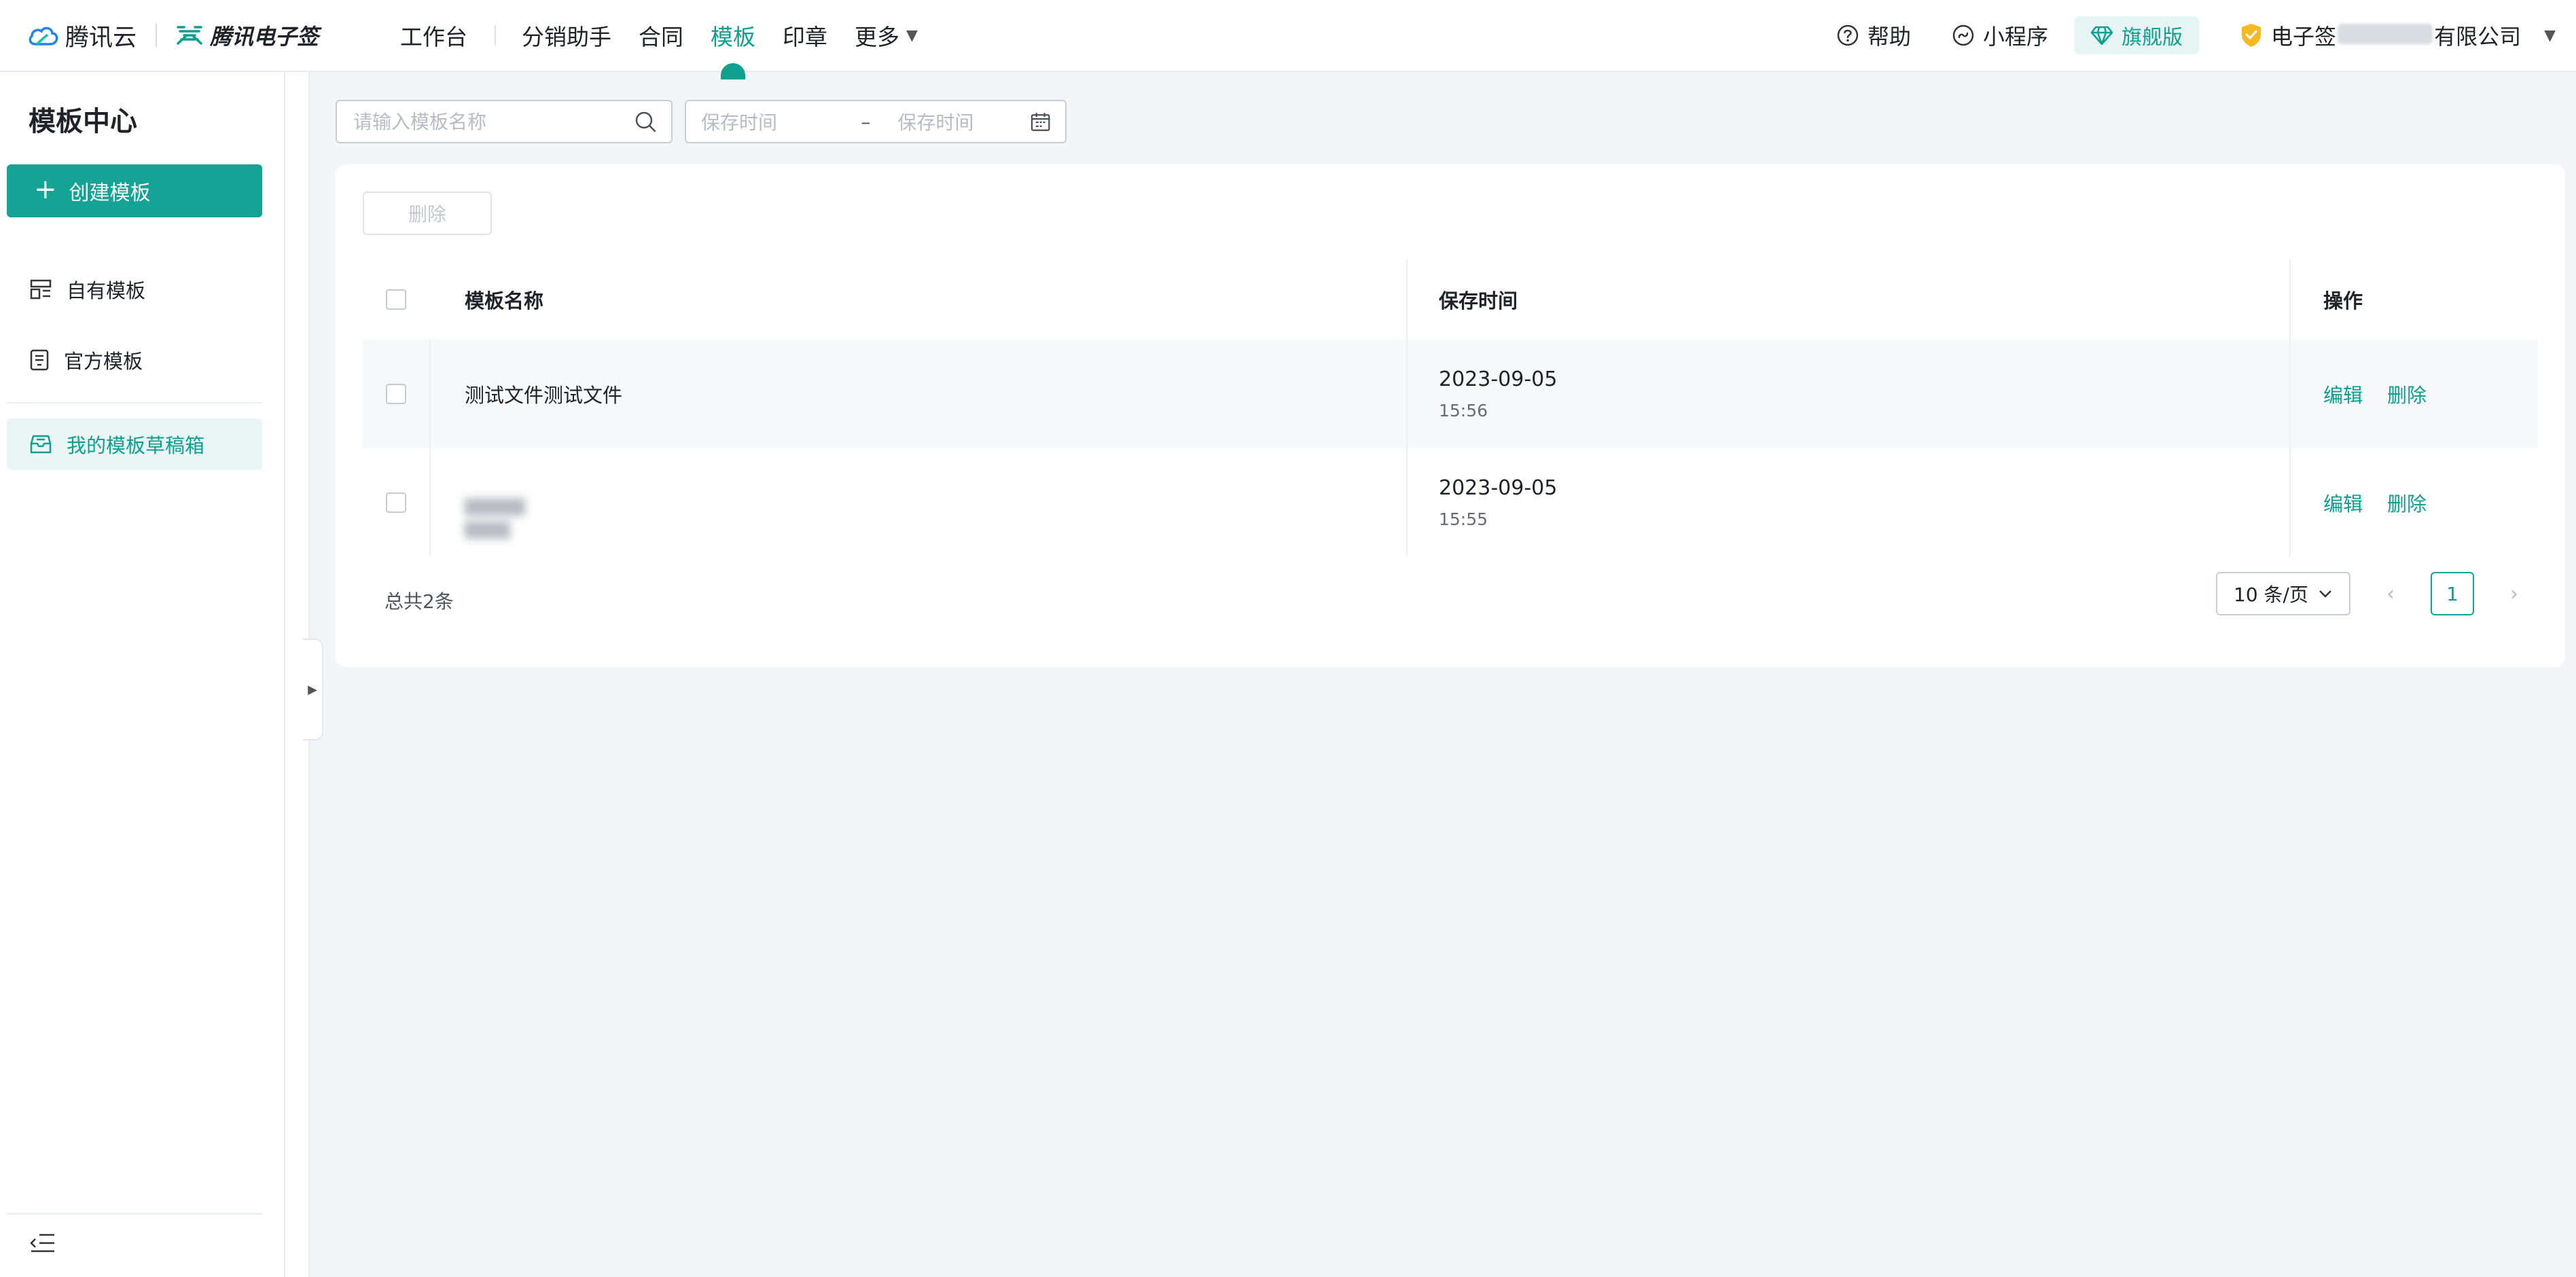 The image size is (2576, 1277). I want to click on top-right-actions: 帮助 小程序 旗舰版 电子签 有限公司 ▼, so click(2175, 35).